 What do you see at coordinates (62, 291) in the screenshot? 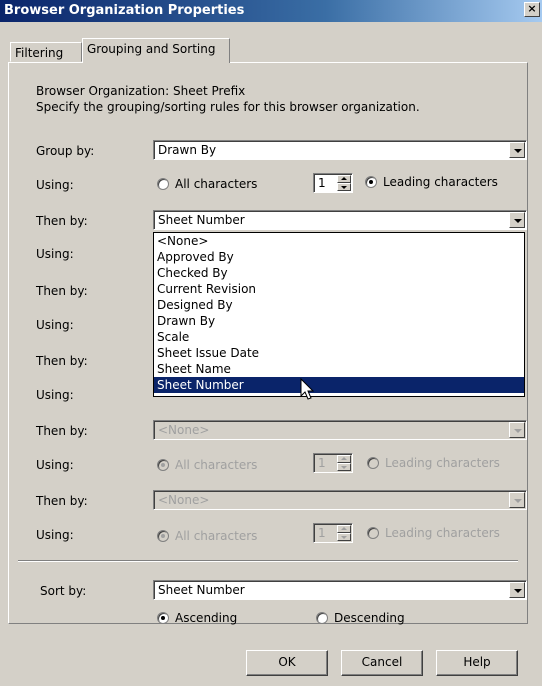
I see `then-by-label-2: Then by:` at bounding box center [62, 291].